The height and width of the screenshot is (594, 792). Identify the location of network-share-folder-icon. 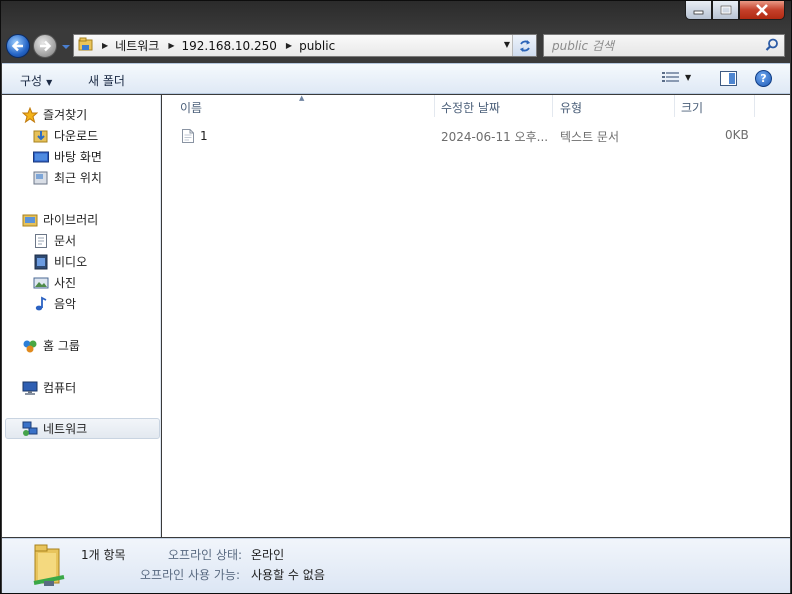
(49, 567).